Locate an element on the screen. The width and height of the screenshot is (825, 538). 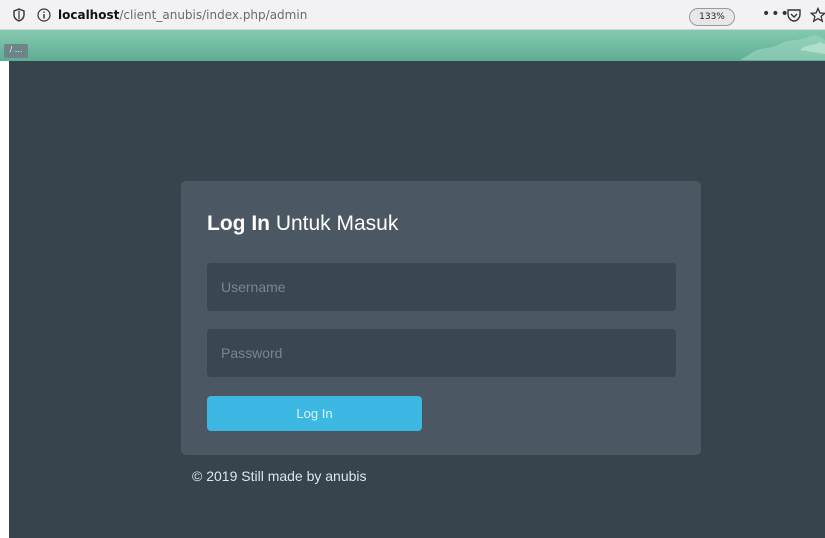
username-input is located at coordinates (441, 287).